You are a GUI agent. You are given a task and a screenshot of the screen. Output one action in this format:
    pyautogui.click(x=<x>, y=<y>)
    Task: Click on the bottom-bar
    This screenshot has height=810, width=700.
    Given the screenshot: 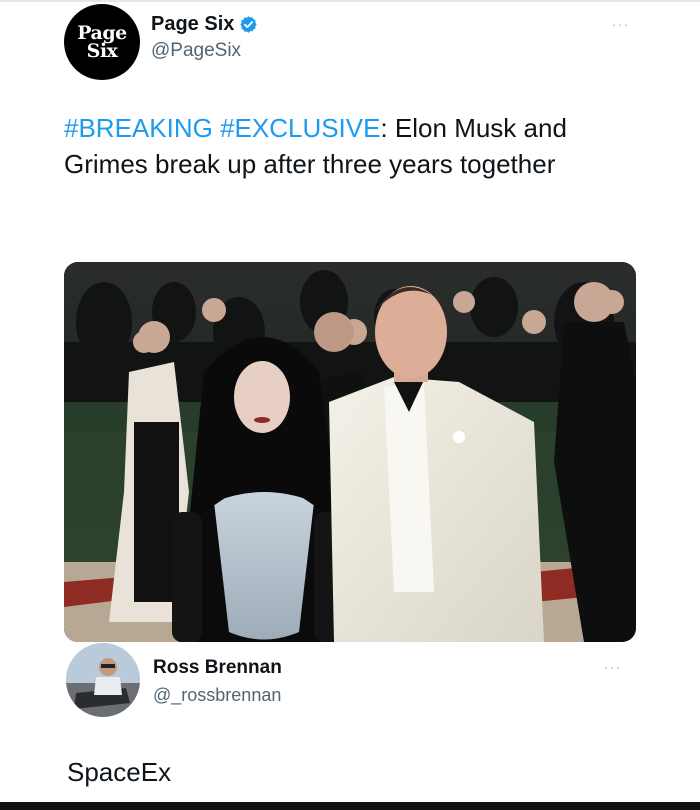 What is the action you would take?
    pyautogui.click(x=350, y=806)
    